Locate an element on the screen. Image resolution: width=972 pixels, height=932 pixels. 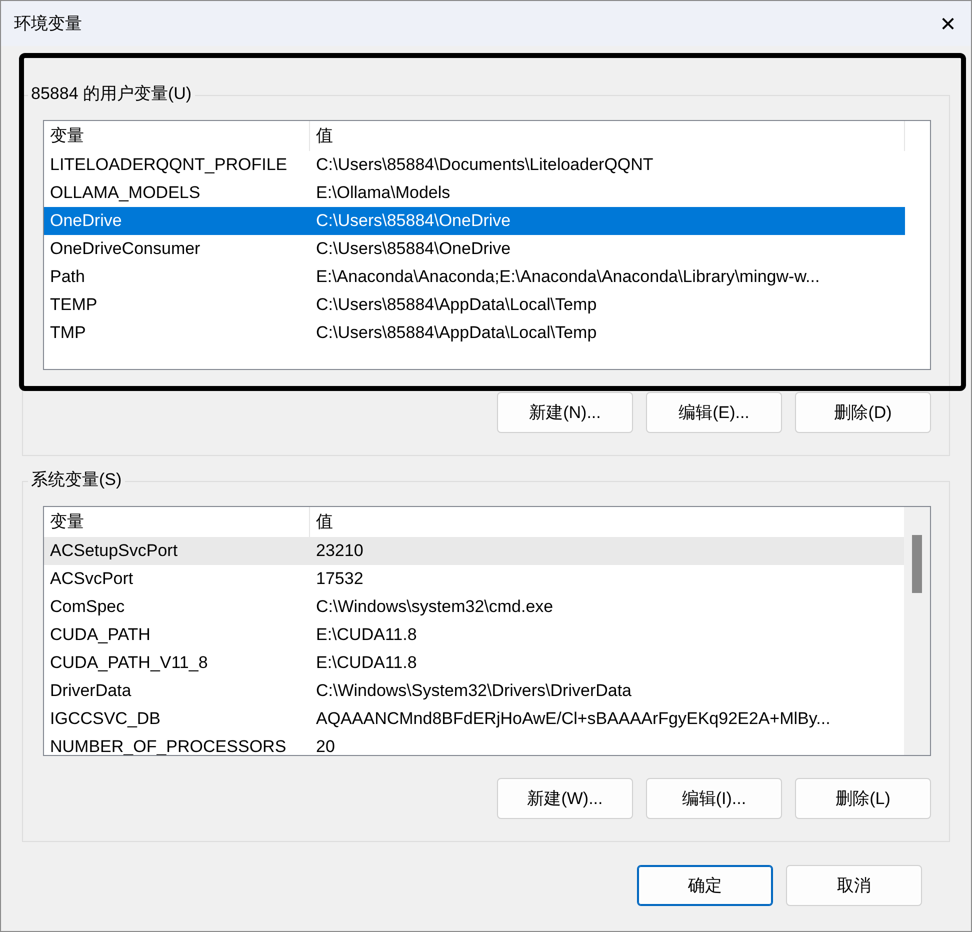
list-row: TEMP C:\Users\85884\AppData\Local\Temp is located at coordinates (474, 305).